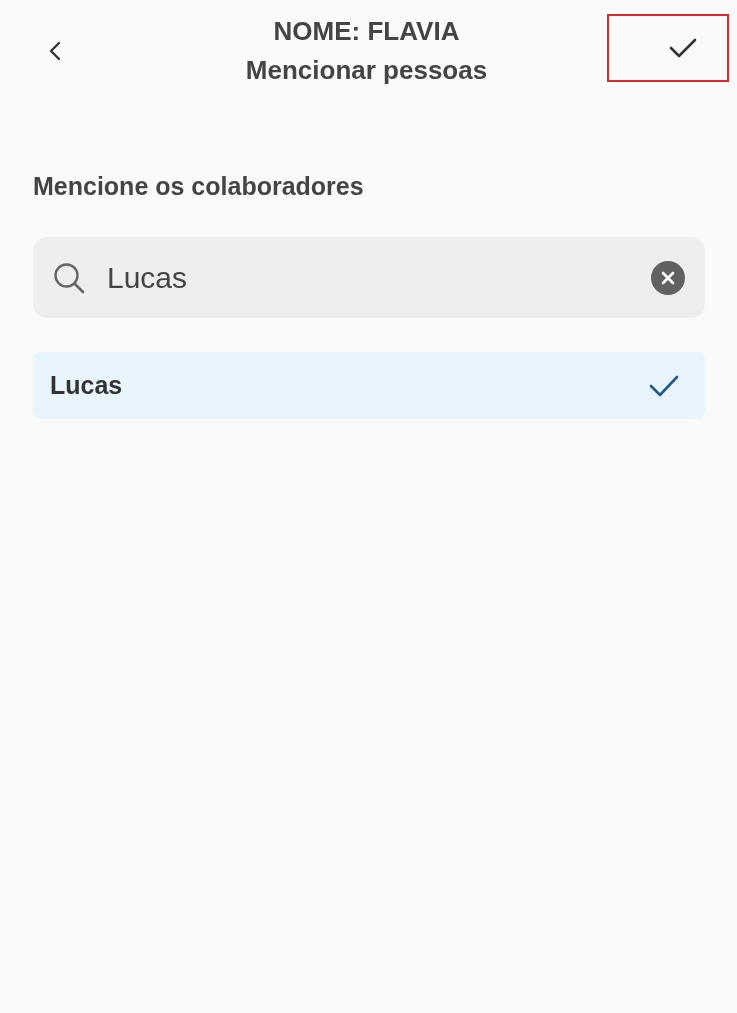 The width and height of the screenshot is (737, 1013). What do you see at coordinates (55, 51) in the screenshot?
I see `back-chevron-icon` at bounding box center [55, 51].